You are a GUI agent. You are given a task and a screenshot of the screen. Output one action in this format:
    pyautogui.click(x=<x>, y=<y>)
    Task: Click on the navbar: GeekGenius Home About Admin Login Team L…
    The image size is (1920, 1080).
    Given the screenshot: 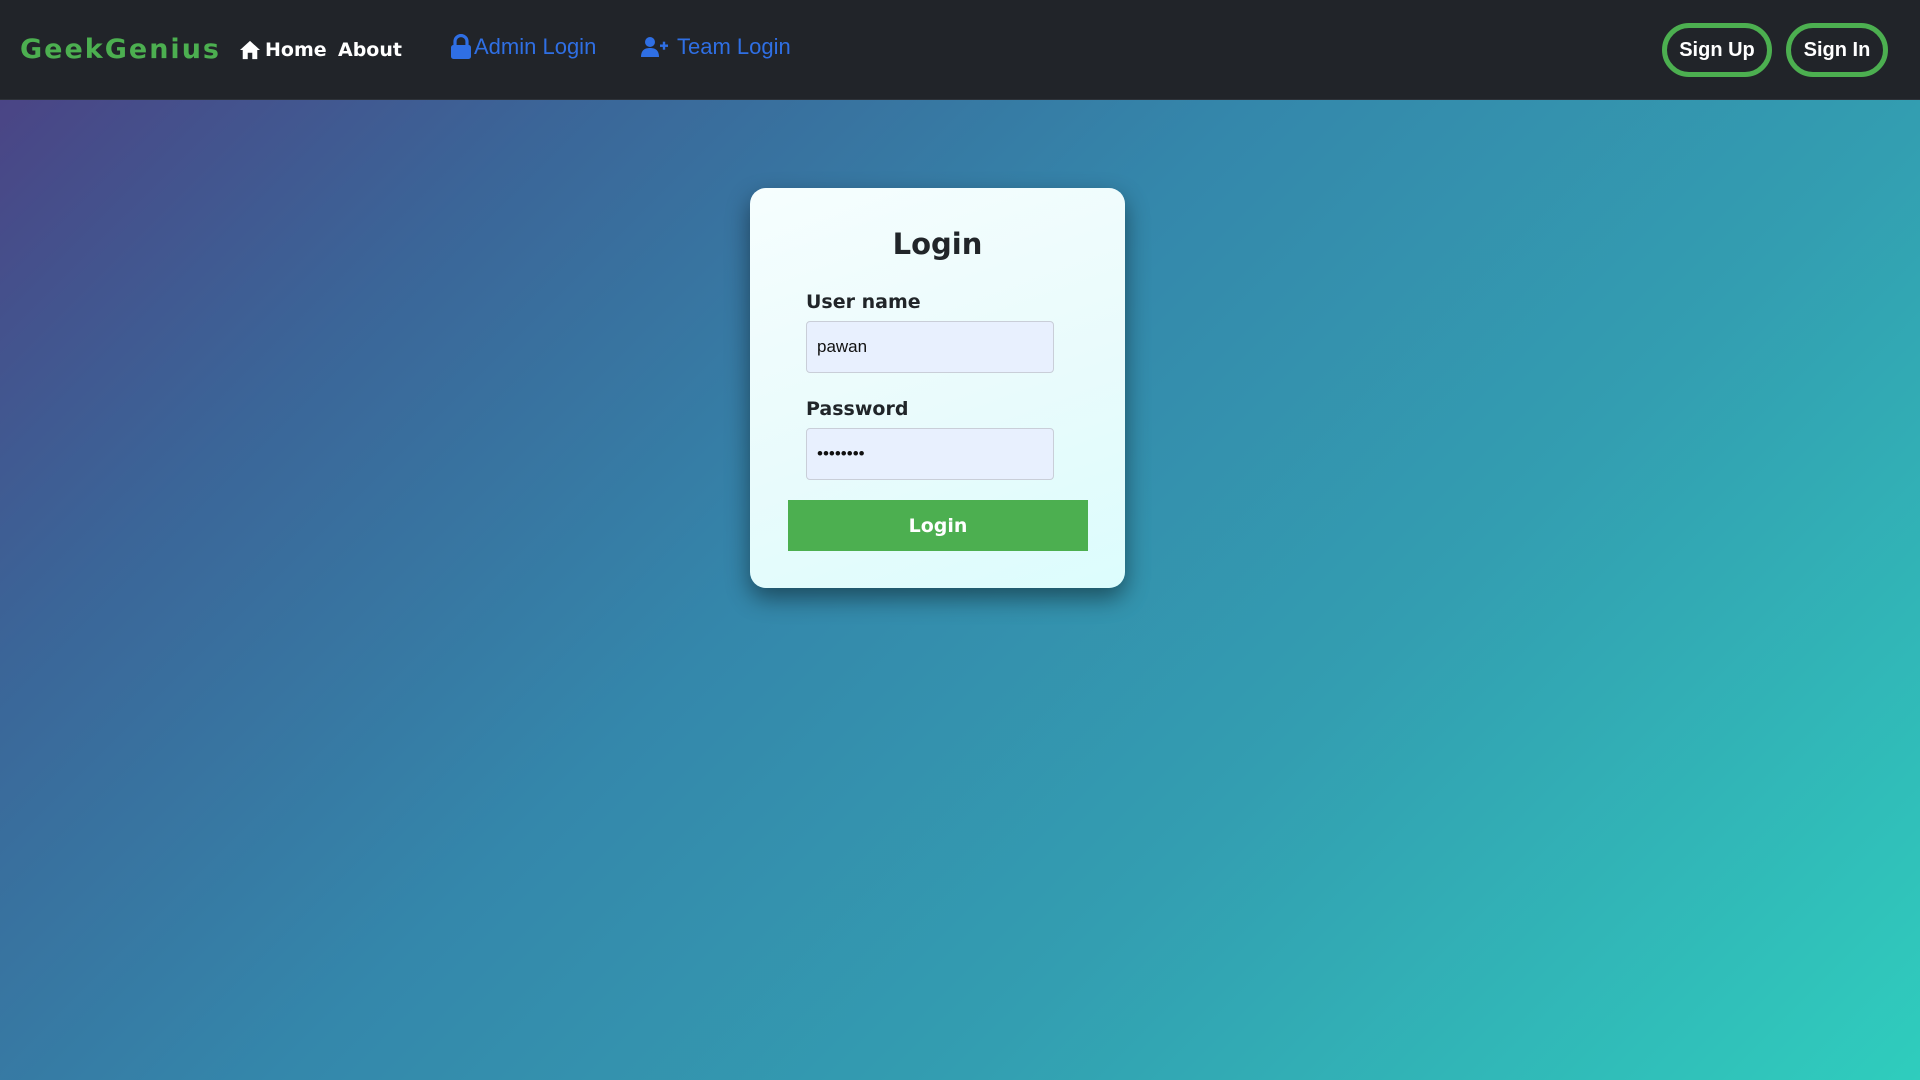 What is the action you would take?
    pyautogui.click(x=960, y=50)
    